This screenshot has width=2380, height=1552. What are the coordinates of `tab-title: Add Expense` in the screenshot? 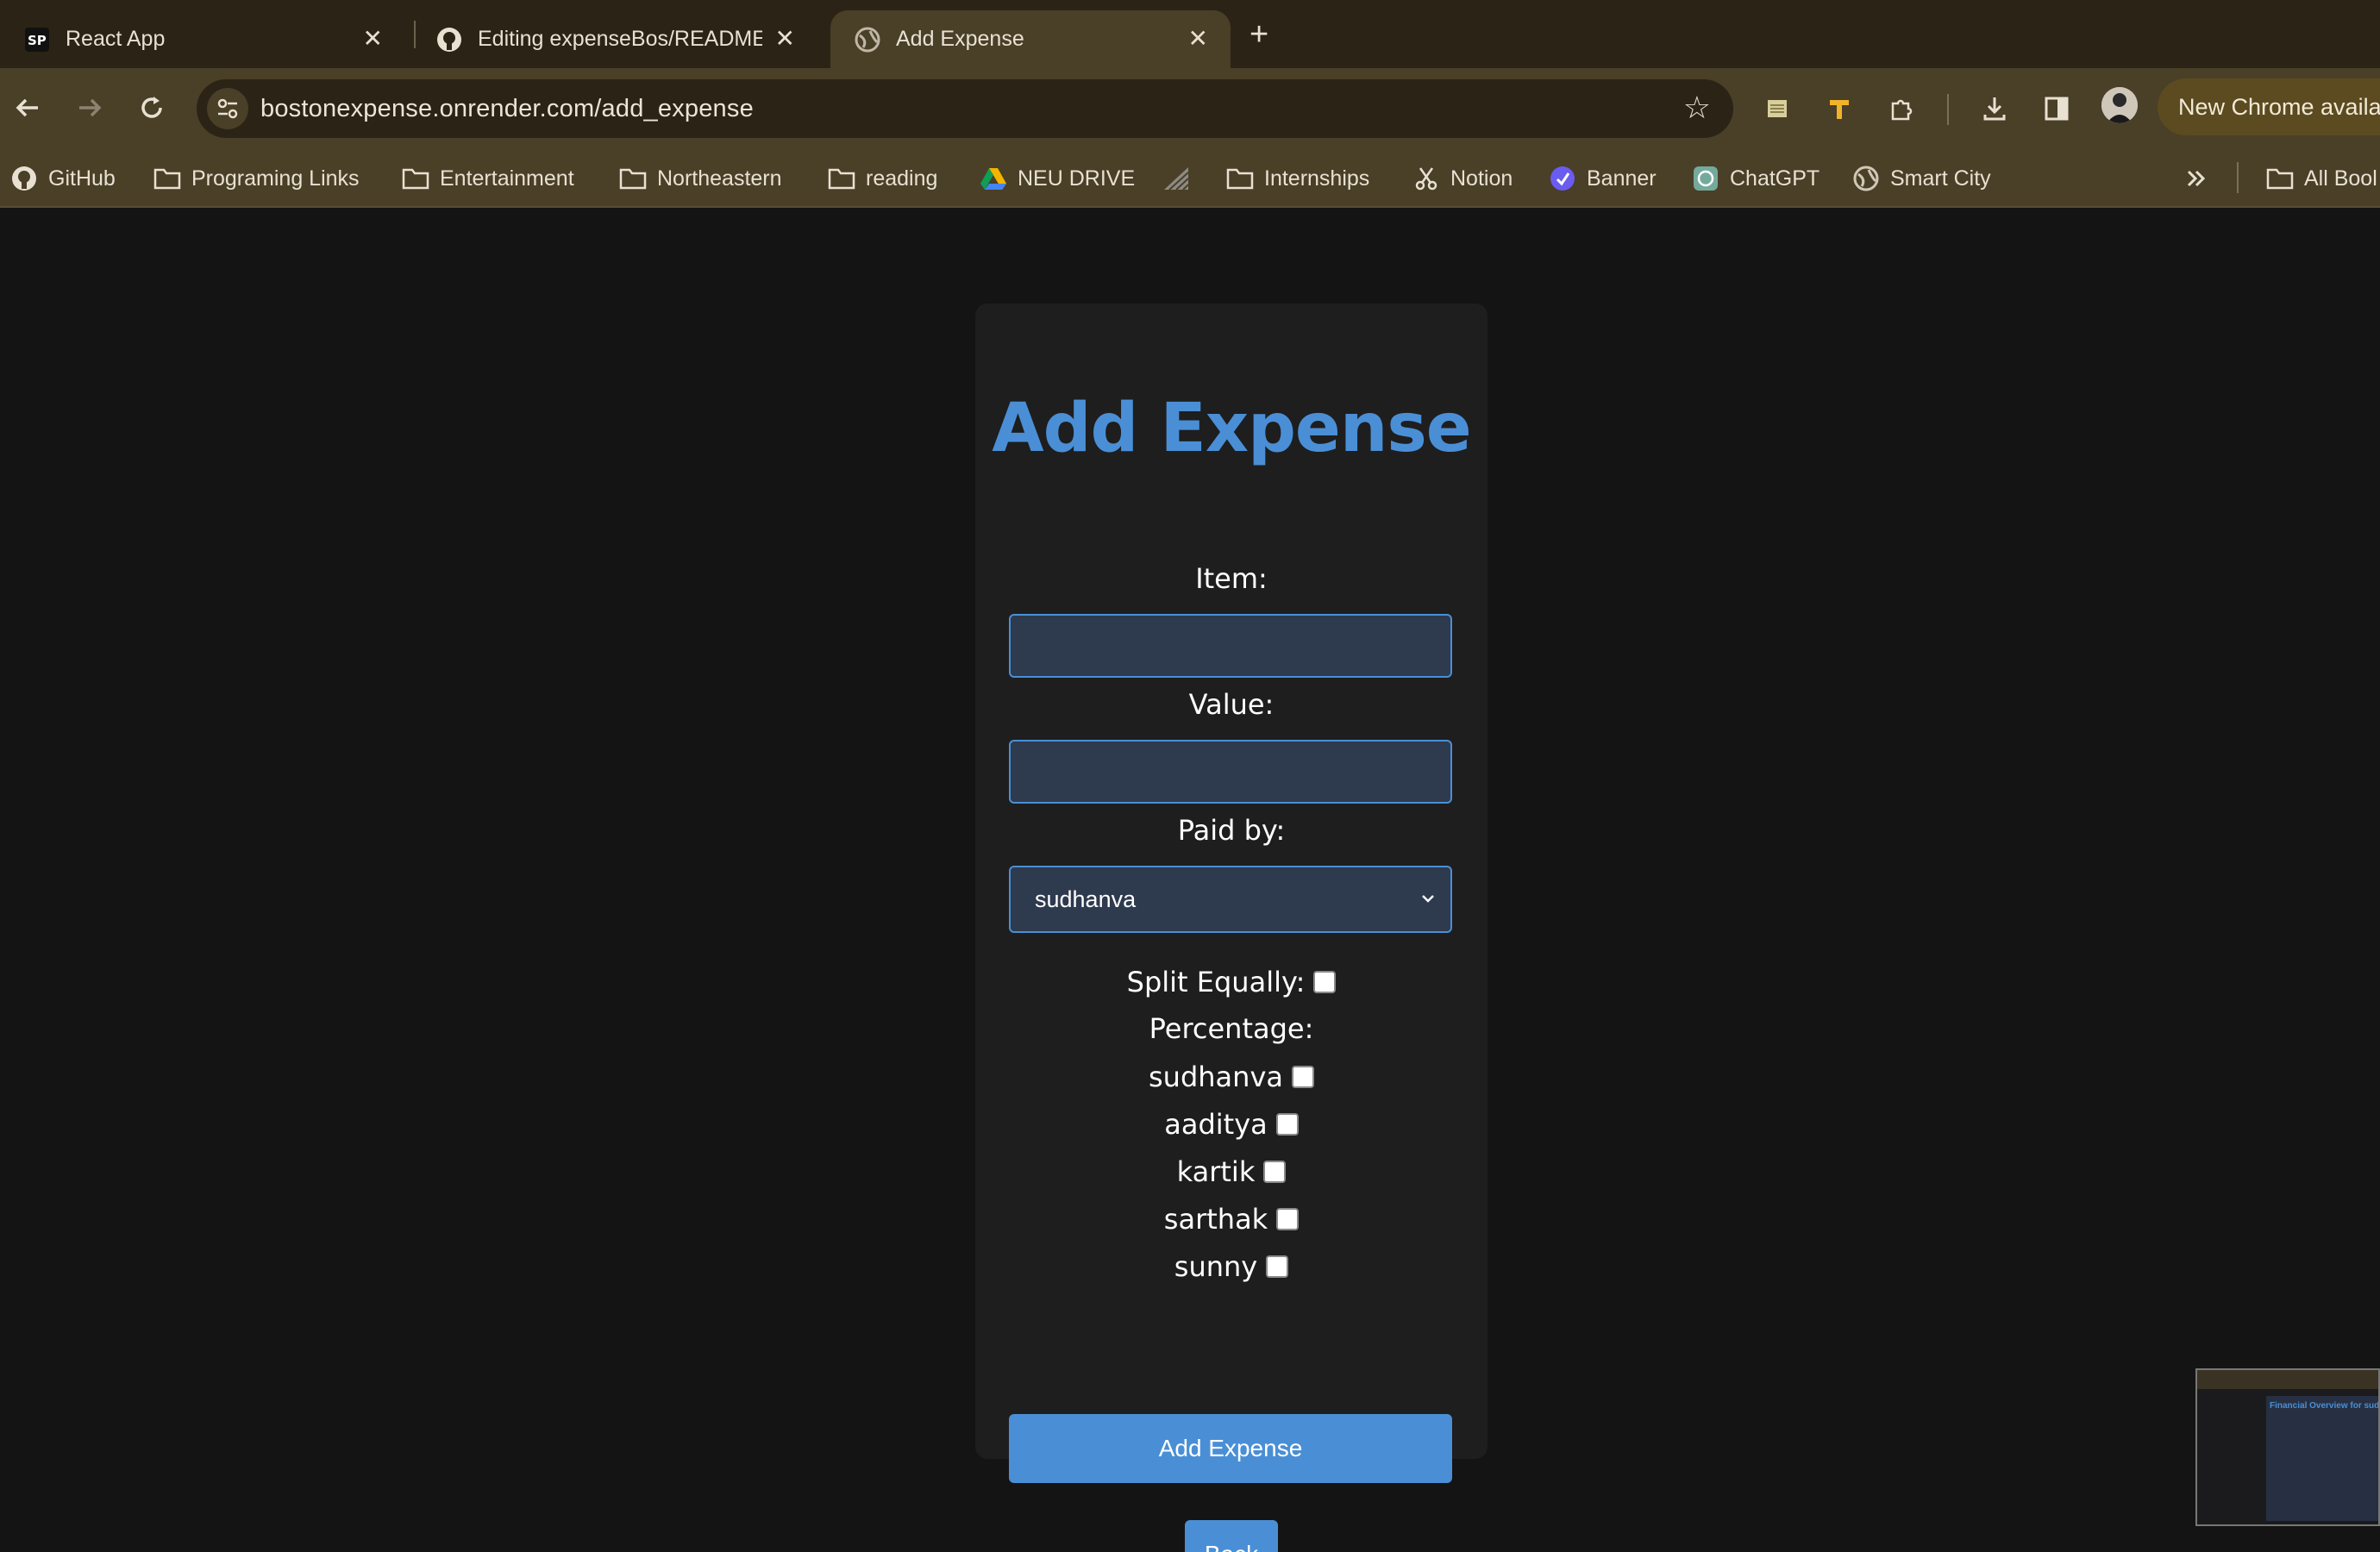 It's located at (960, 39).